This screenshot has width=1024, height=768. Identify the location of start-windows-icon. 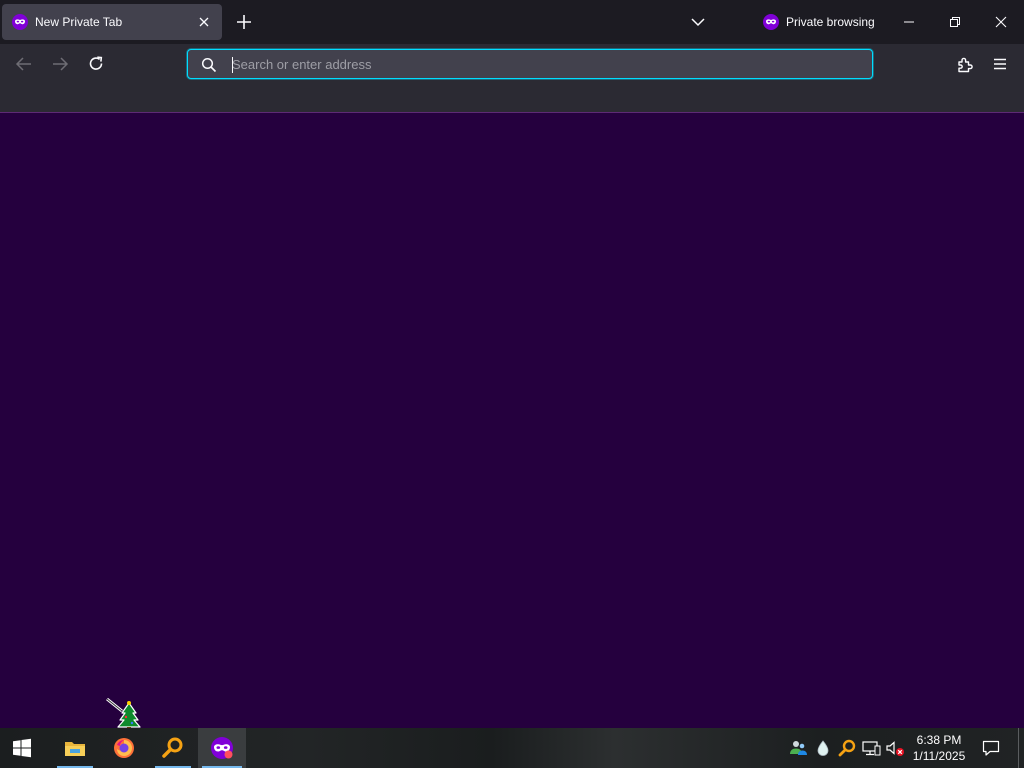
(22, 748).